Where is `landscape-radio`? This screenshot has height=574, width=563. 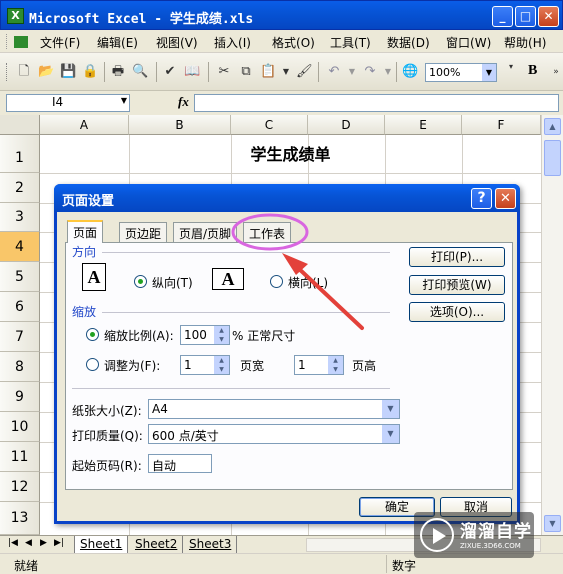
landscape-radio is located at coordinates (276, 281).